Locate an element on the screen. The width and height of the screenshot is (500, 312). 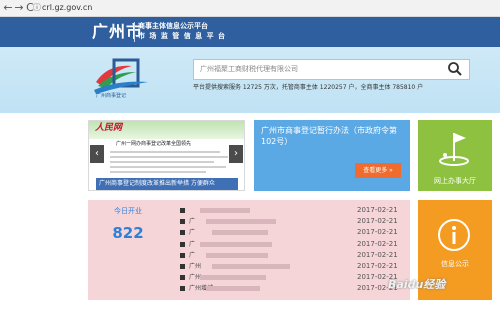
golf-flag-icon is located at coordinates (454, 147).